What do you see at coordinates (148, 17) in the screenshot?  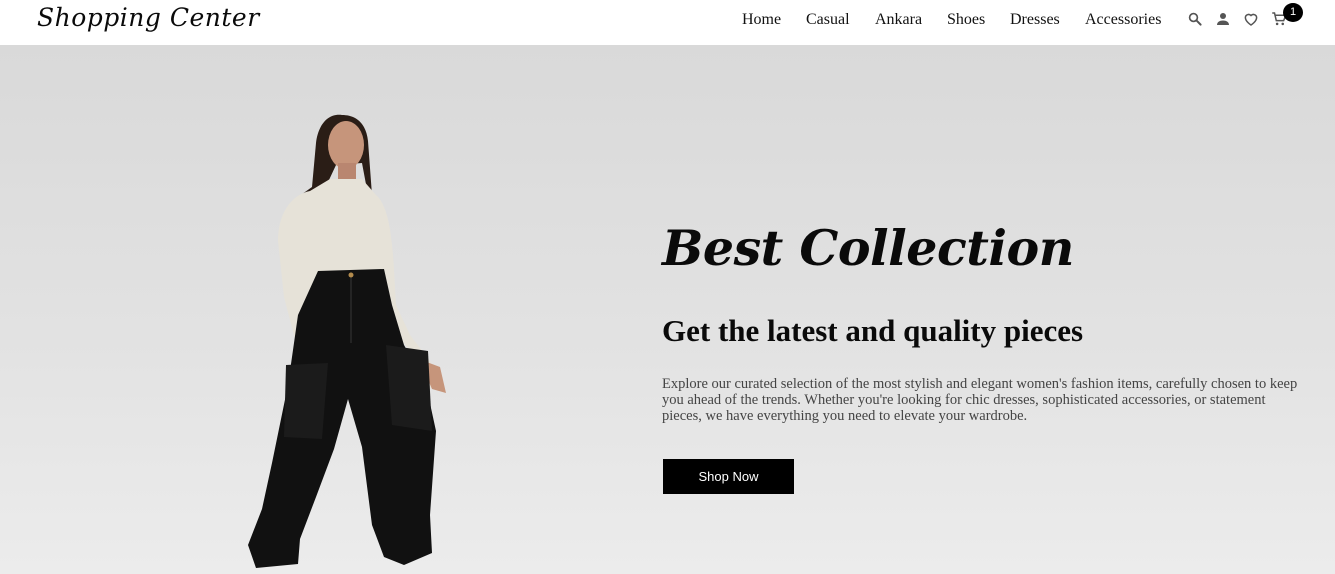 I see `brand-logo: Shopping Center` at bounding box center [148, 17].